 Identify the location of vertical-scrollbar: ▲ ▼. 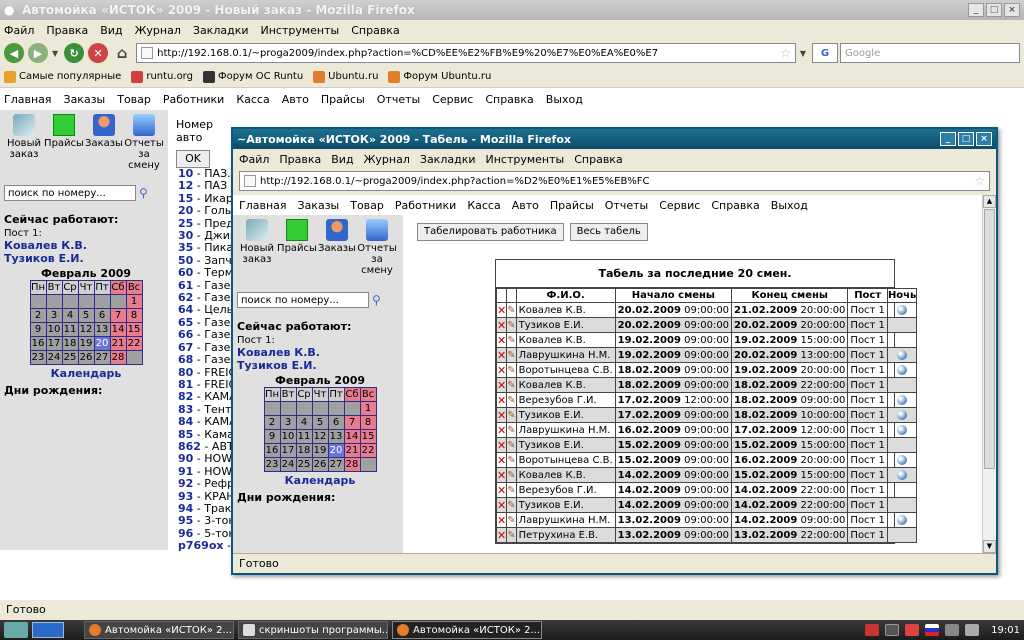
(989, 374).